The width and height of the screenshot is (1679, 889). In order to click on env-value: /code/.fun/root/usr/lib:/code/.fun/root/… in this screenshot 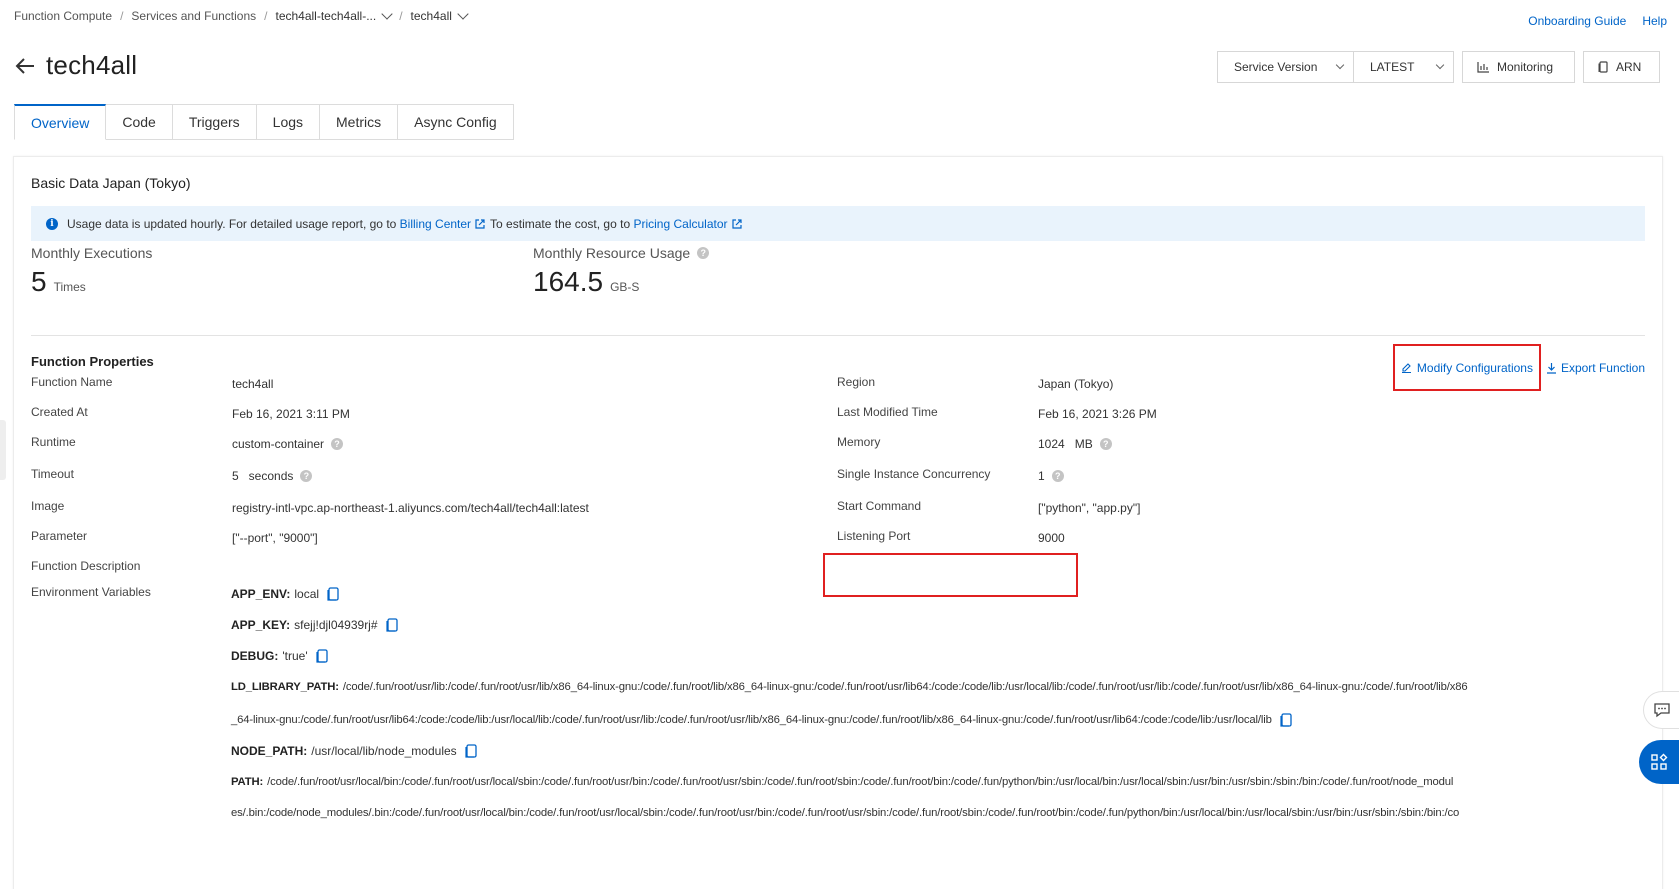, I will do `click(905, 687)`.